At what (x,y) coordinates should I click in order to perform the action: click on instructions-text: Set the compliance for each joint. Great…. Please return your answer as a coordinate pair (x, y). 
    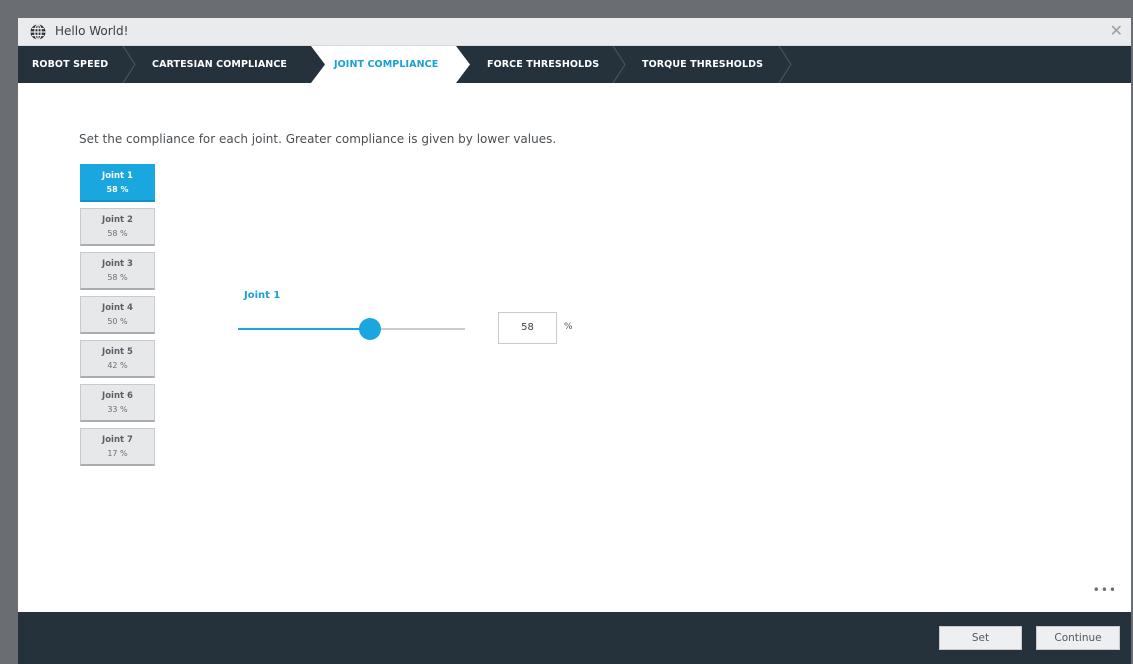
    Looking at the image, I should click on (318, 139).